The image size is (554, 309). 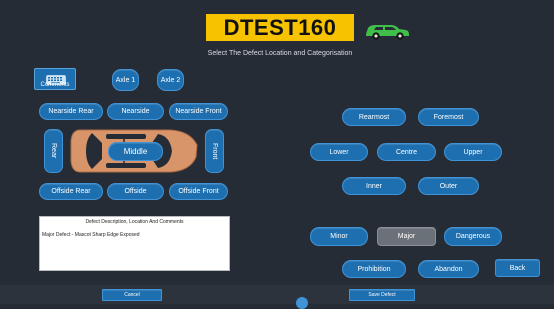 What do you see at coordinates (55, 79) in the screenshot?
I see `comments-button: Comments` at bounding box center [55, 79].